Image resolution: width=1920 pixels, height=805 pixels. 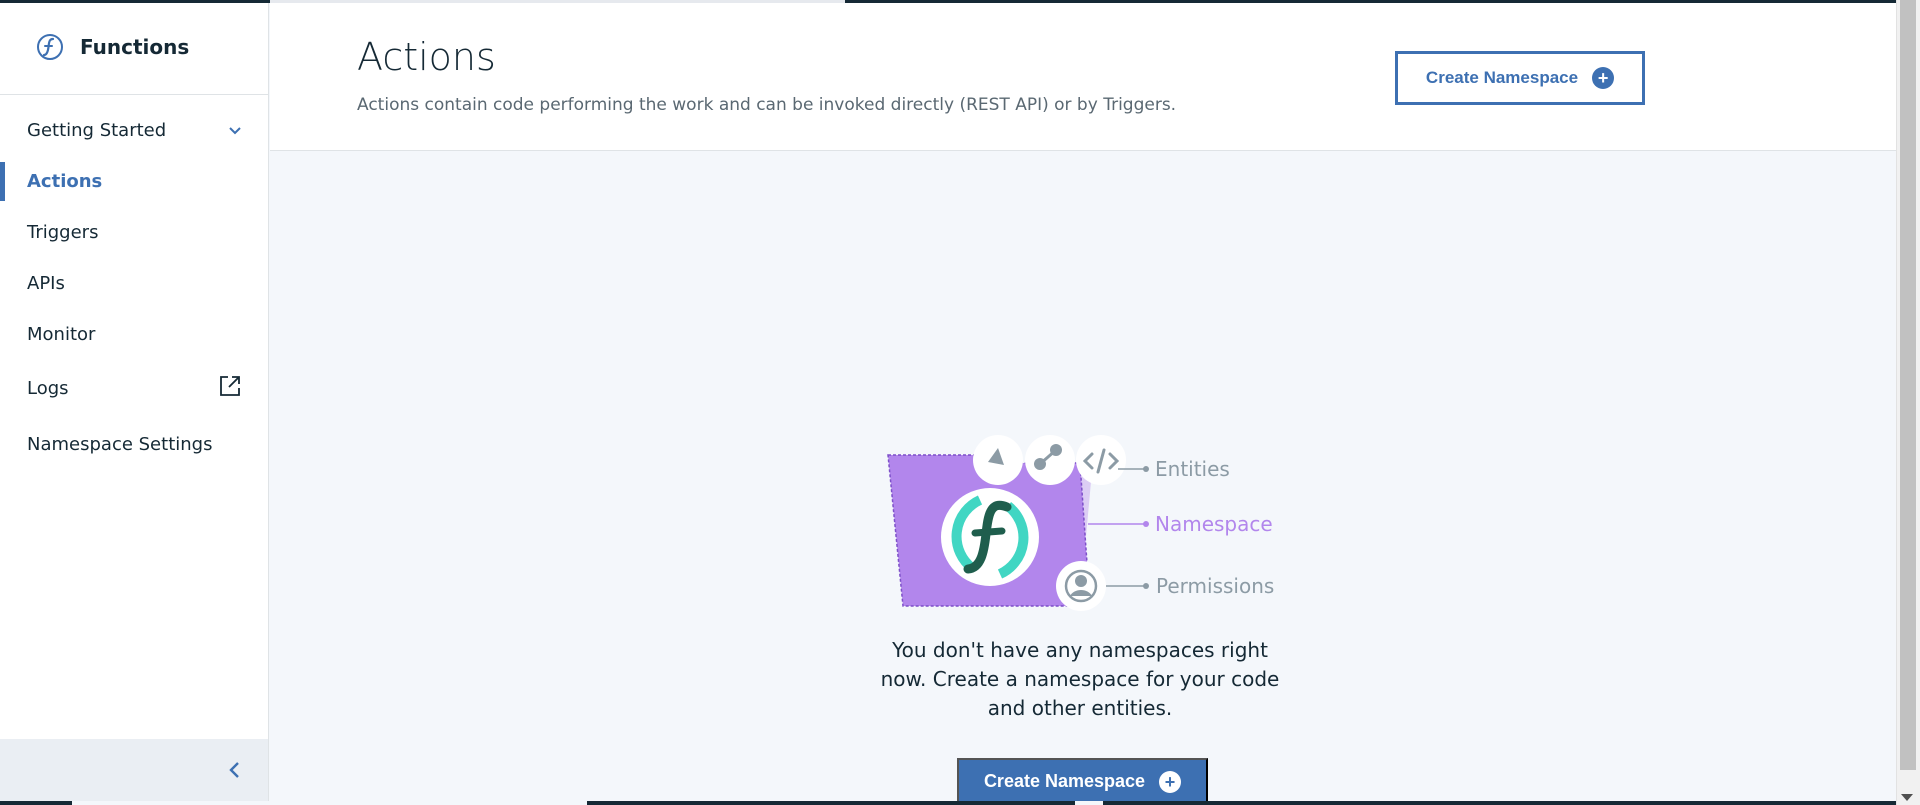 What do you see at coordinates (234, 772) in the screenshot?
I see `chevron-left-icon` at bounding box center [234, 772].